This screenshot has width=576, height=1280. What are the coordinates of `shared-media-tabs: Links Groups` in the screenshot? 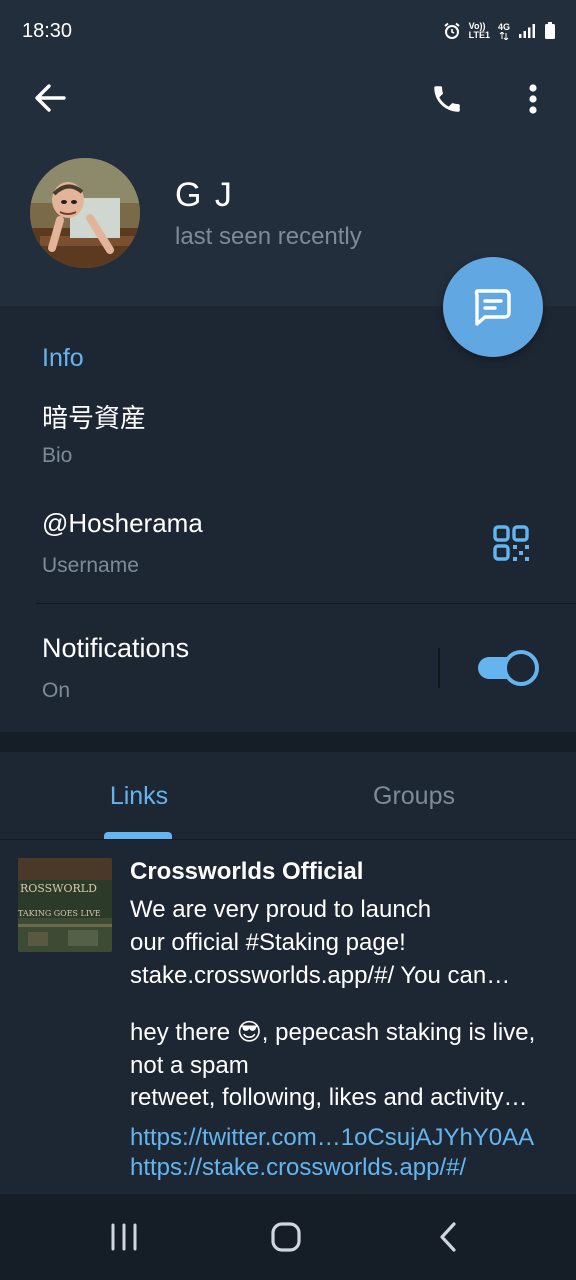 It's located at (288, 796).